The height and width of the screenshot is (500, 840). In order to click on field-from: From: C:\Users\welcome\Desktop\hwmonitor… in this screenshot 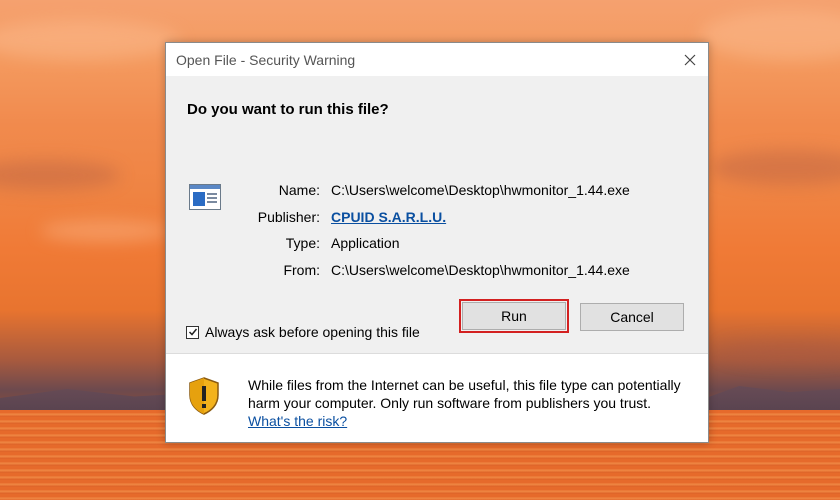, I will do `click(427, 270)`.